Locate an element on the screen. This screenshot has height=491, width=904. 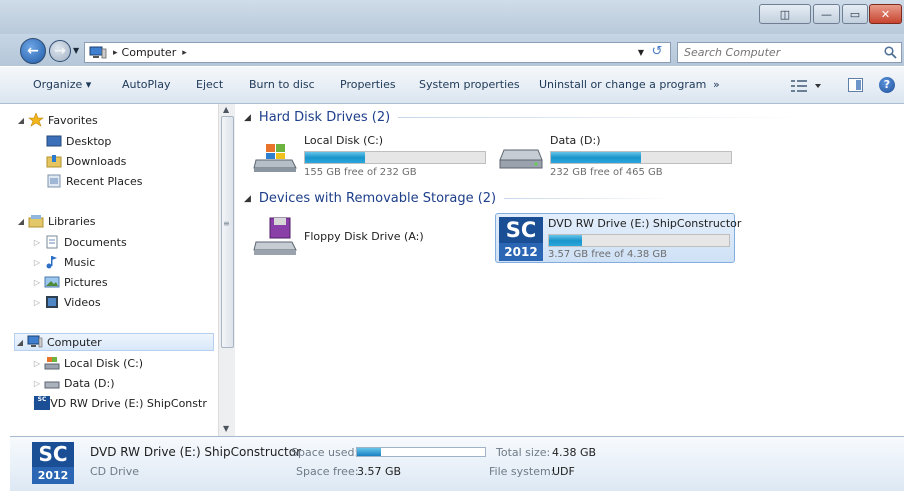
recent-places-icon is located at coordinates (54, 181).